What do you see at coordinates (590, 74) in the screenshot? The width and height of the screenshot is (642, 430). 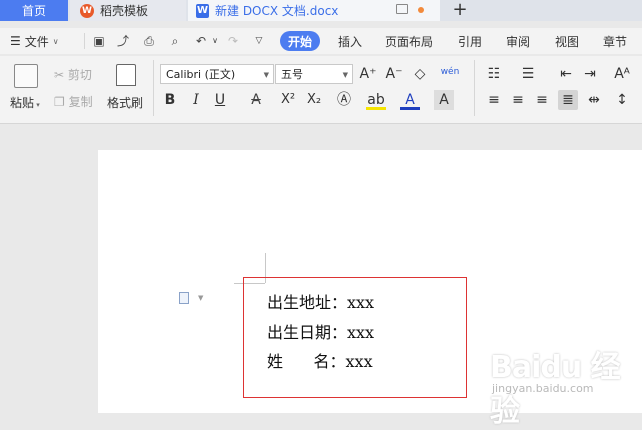 I see `increase-indent-icon: ⇥` at bounding box center [590, 74].